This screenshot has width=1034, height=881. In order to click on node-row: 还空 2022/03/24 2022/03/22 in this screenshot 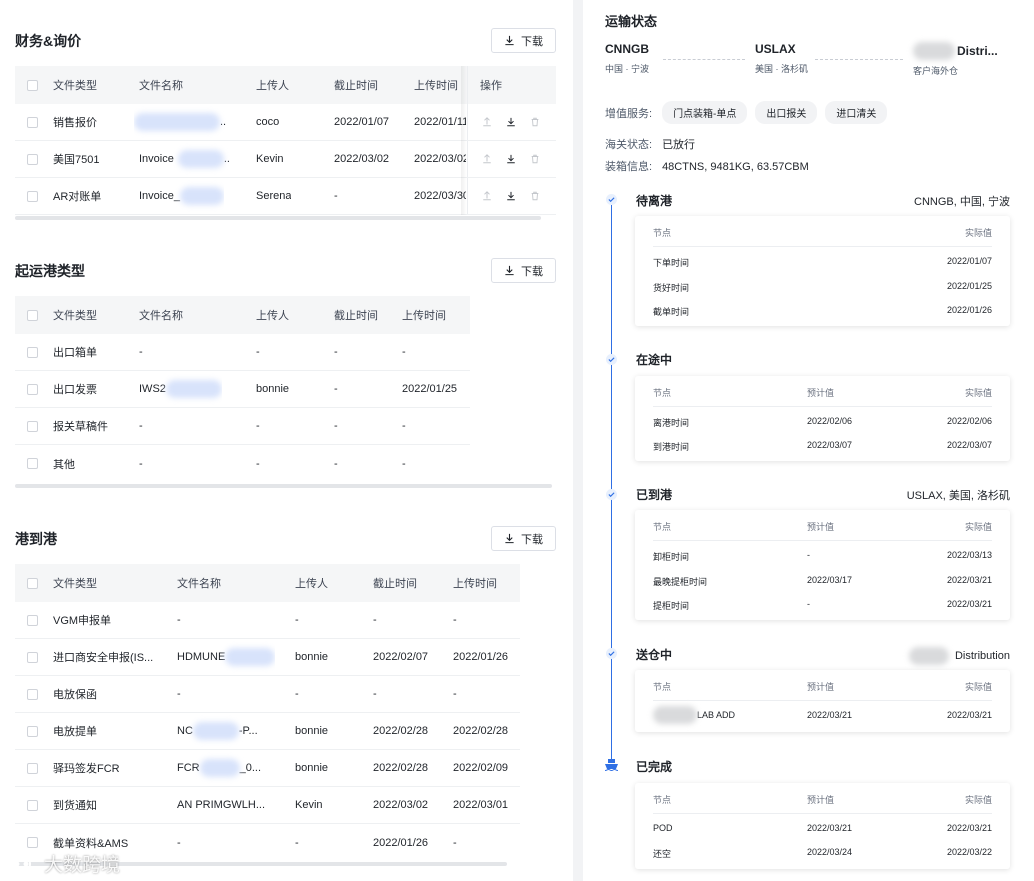, I will do `click(822, 853)`.